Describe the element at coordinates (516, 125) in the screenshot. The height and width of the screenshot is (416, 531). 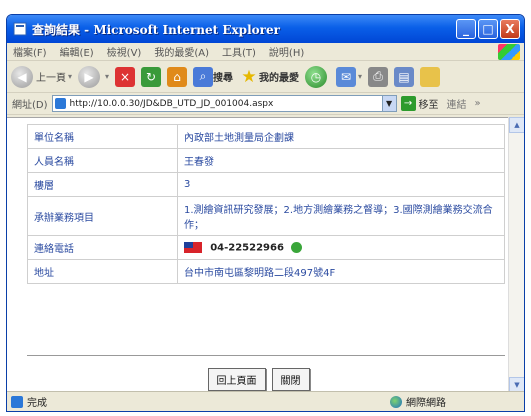
I see `scroll-up-icon: ▲` at that location.